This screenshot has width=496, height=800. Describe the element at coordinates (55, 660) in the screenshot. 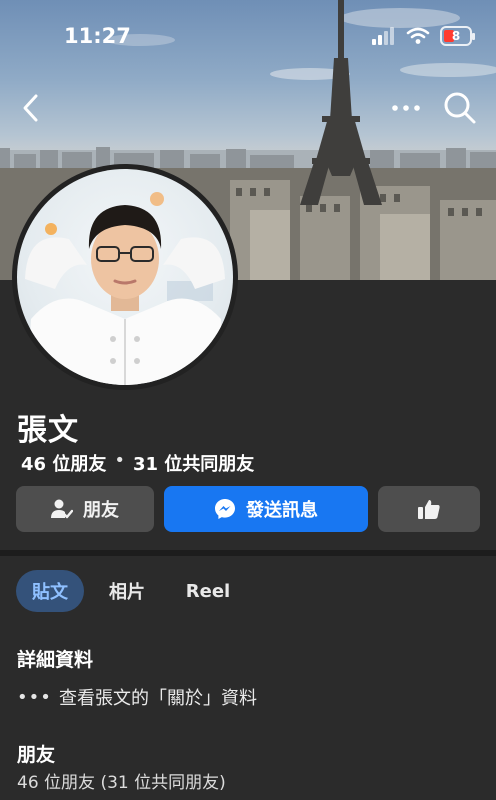

I see `details-title: 詳細資料` at that location.